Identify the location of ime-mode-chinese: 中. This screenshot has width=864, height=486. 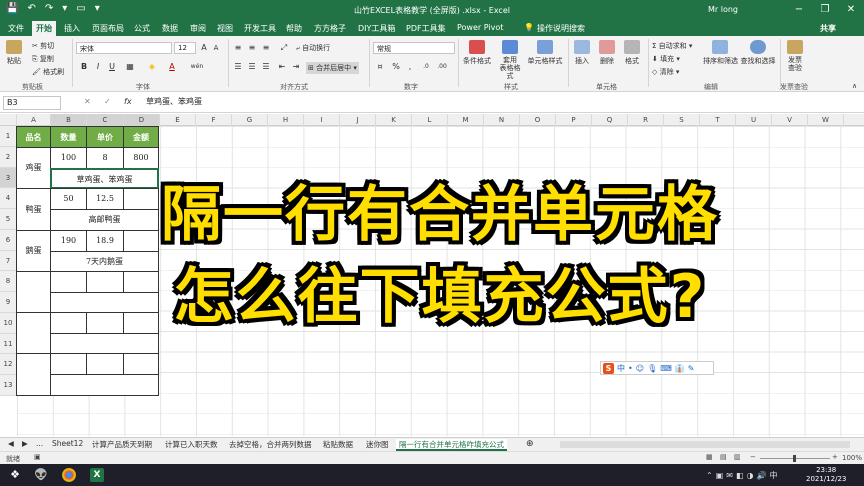
(621, 368).